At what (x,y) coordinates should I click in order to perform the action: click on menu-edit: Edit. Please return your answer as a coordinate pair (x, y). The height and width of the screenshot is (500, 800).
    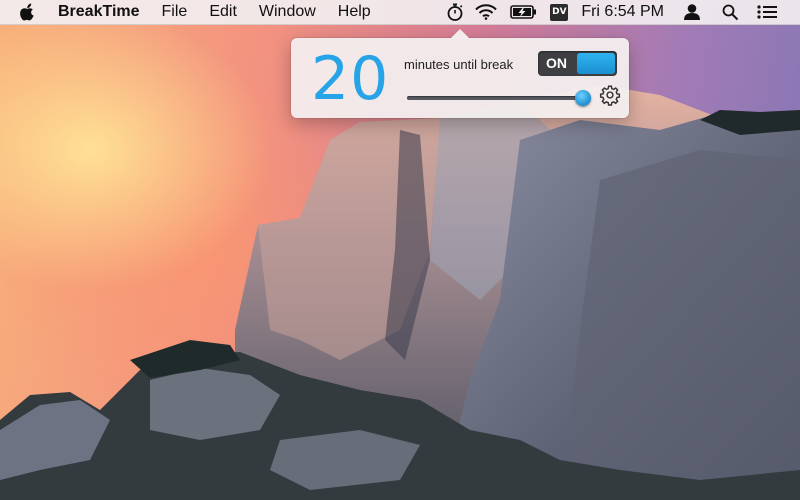
    Looking at the image, I should click on (223, 12).